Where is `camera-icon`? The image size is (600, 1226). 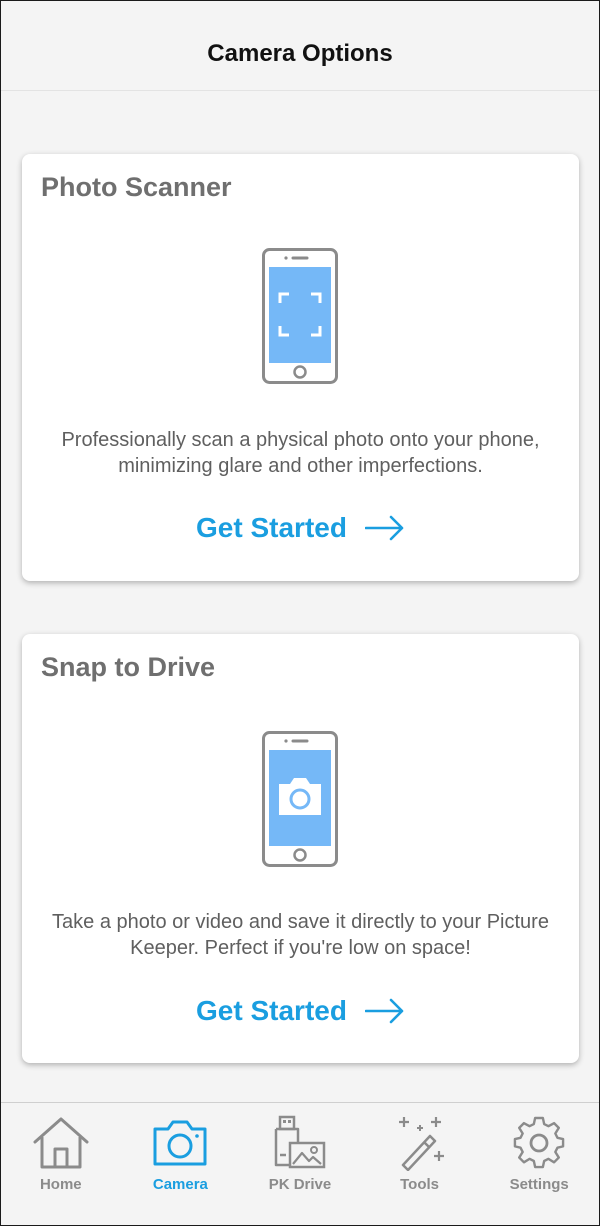
camera-icon is located at coordinates (180, 1143).